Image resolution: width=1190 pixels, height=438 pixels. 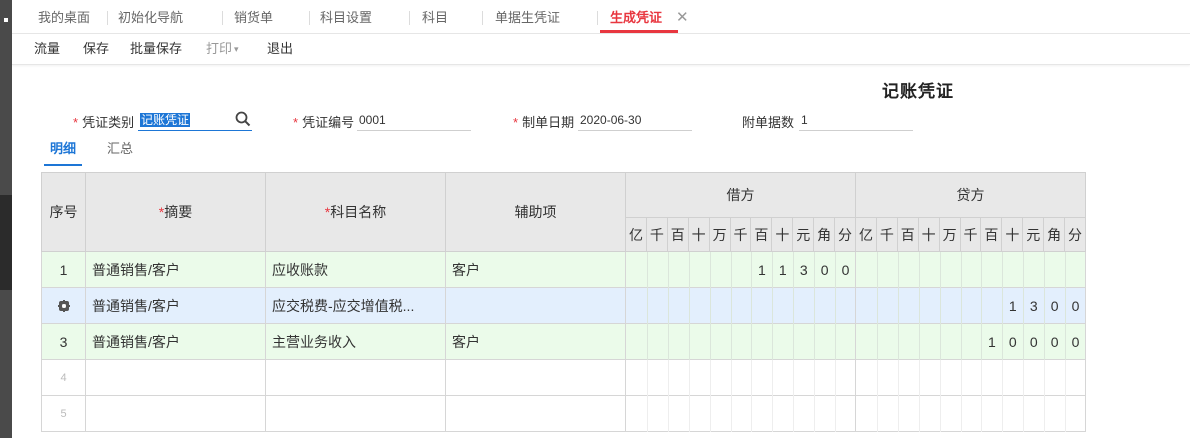 What do you see at coordinates (63, 212) in the screenshot?
I see `header-seq: 序号` at bounding box center [63, 212].